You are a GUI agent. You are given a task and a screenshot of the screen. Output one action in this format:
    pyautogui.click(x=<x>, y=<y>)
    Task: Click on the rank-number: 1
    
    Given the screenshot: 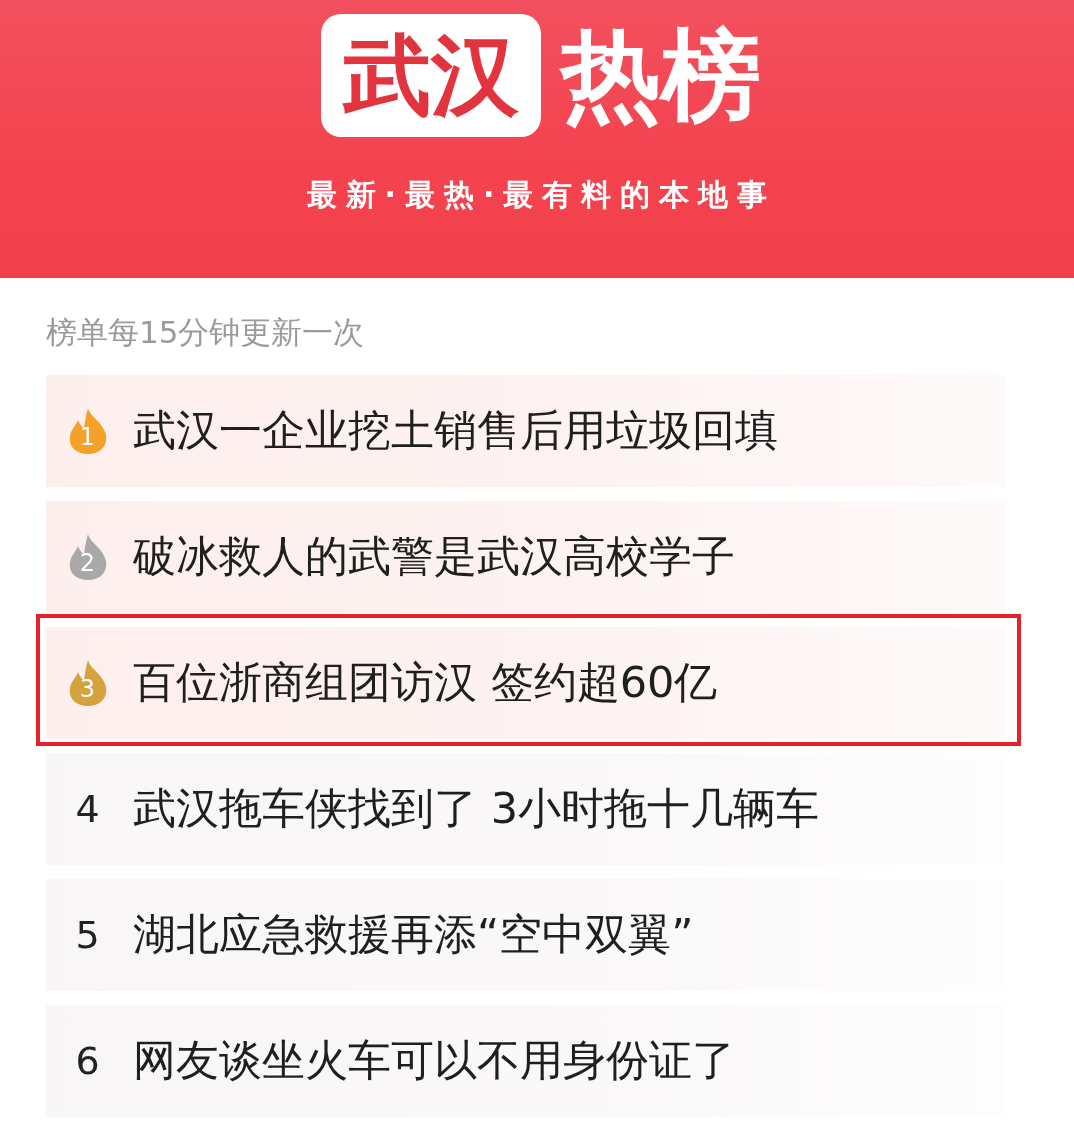 What is the action you would take?
    pyautogui.click(x=87, y=437)
    